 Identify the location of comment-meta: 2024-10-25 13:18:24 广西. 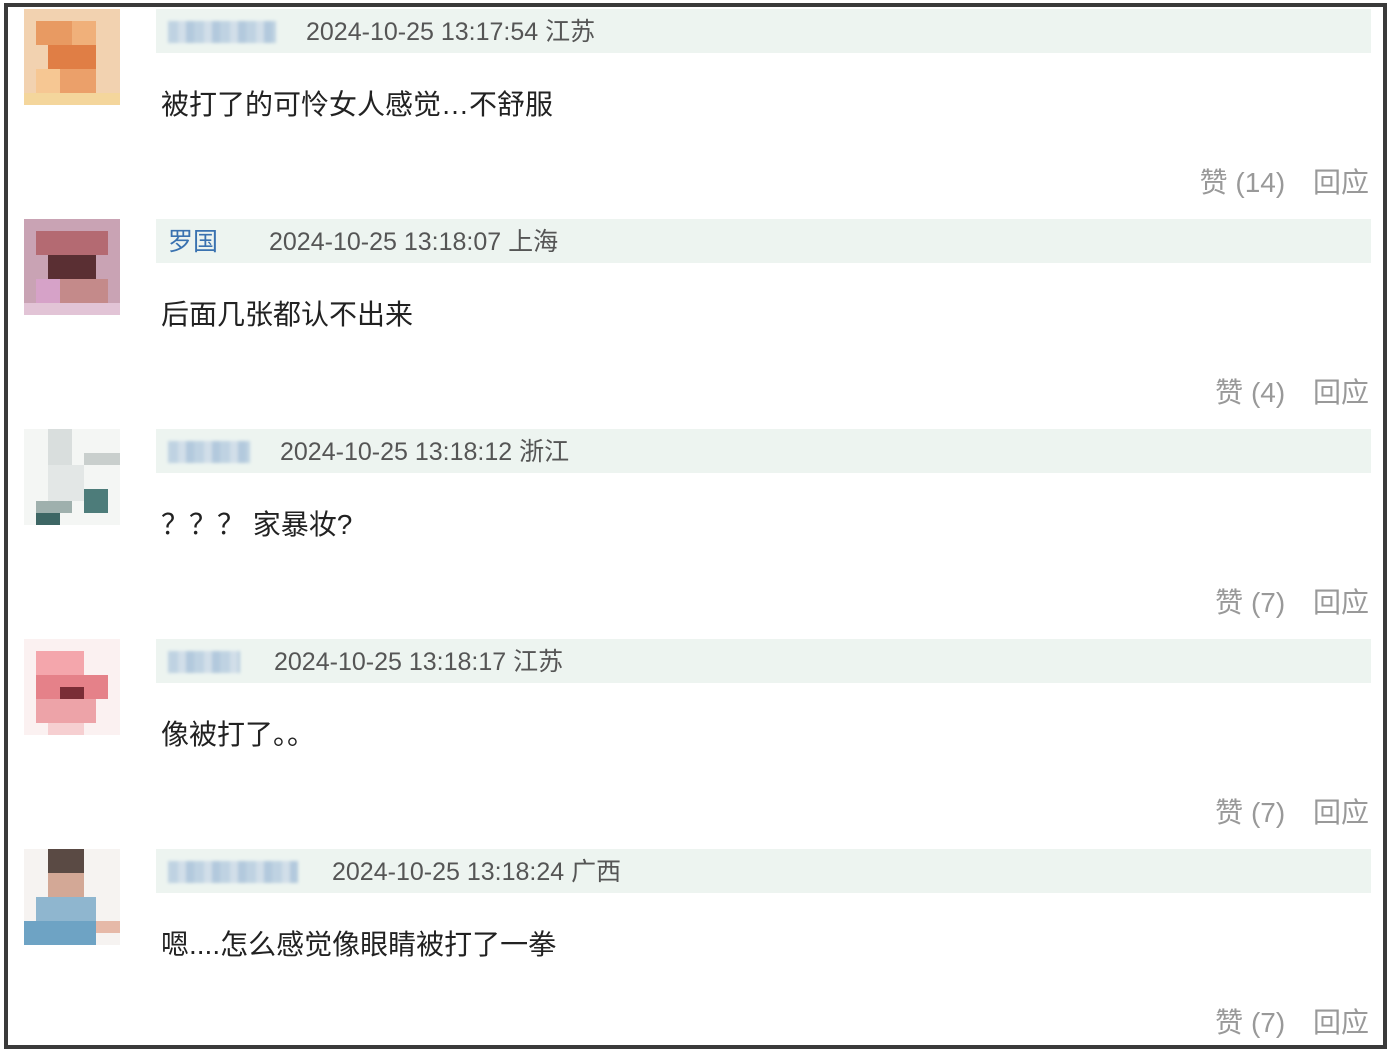
(763, 871).